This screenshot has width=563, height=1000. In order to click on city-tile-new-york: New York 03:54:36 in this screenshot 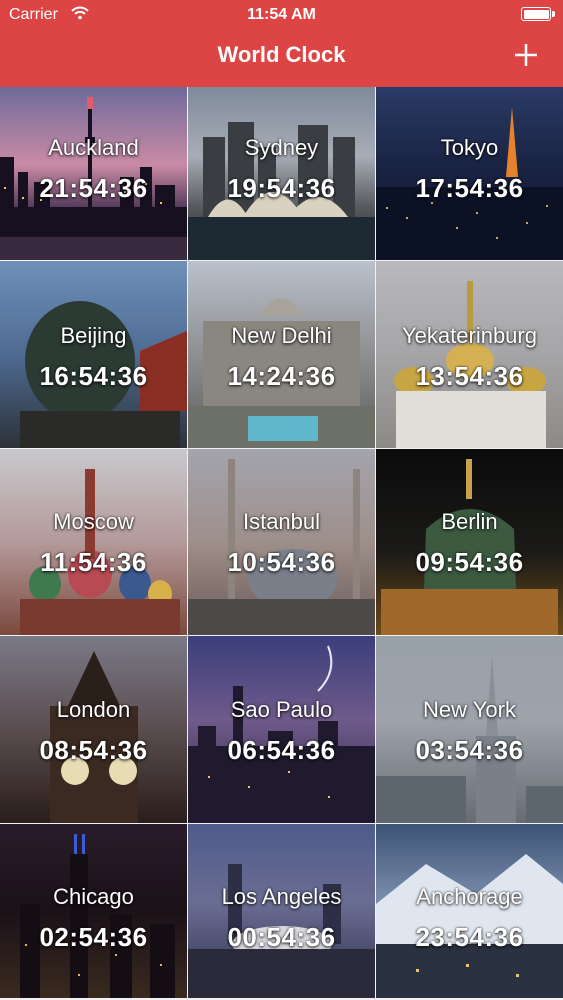, I will do `click(469, 729)`.